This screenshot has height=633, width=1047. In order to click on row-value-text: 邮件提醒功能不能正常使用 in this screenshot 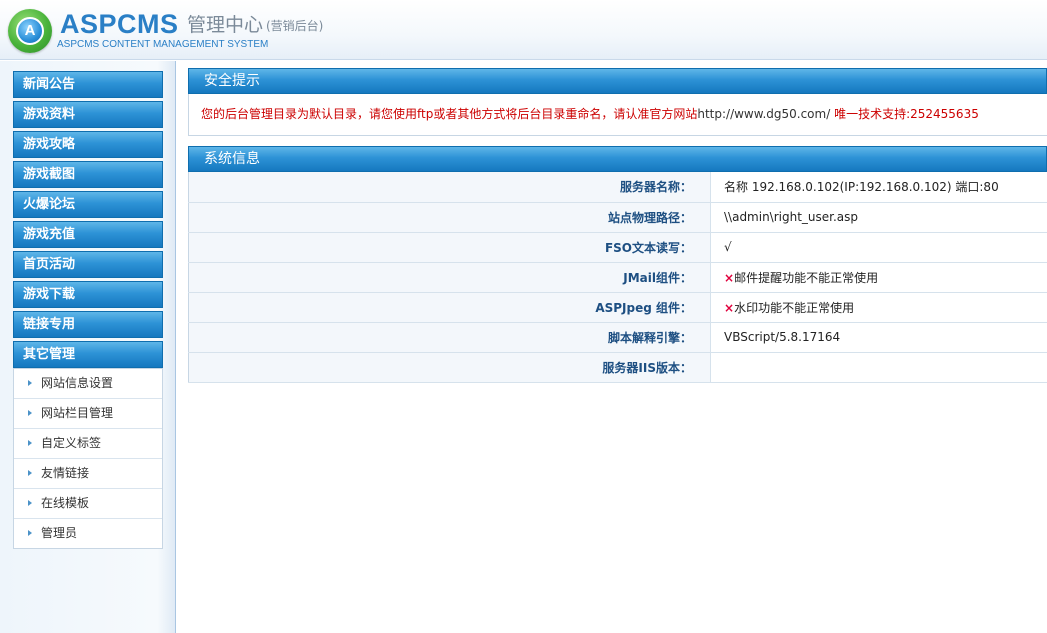, I will do `click(806, 277)`.